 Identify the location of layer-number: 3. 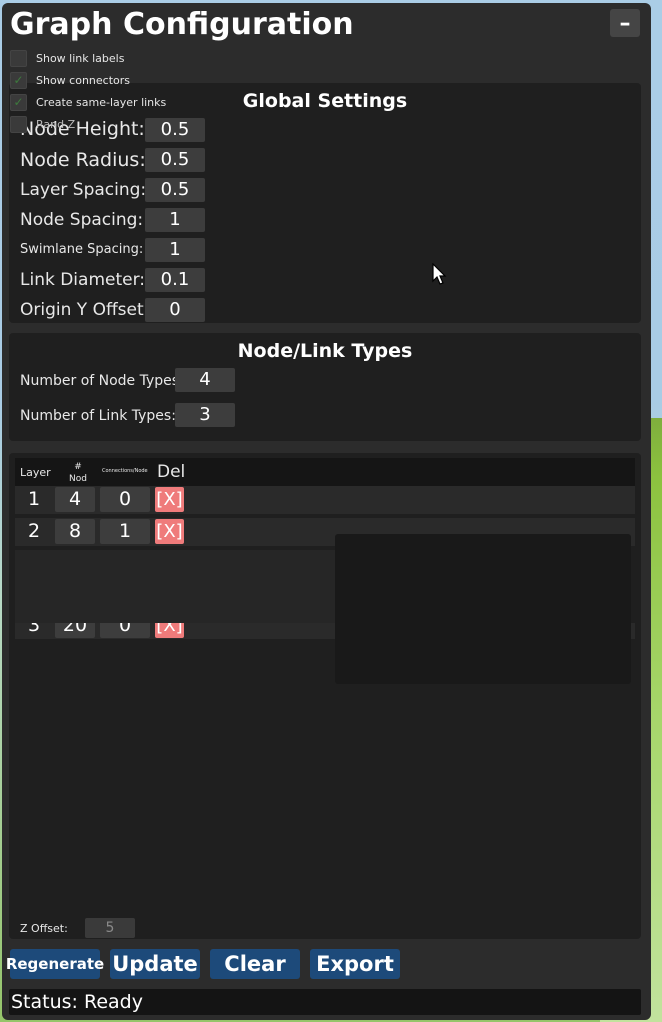
(34, 629).